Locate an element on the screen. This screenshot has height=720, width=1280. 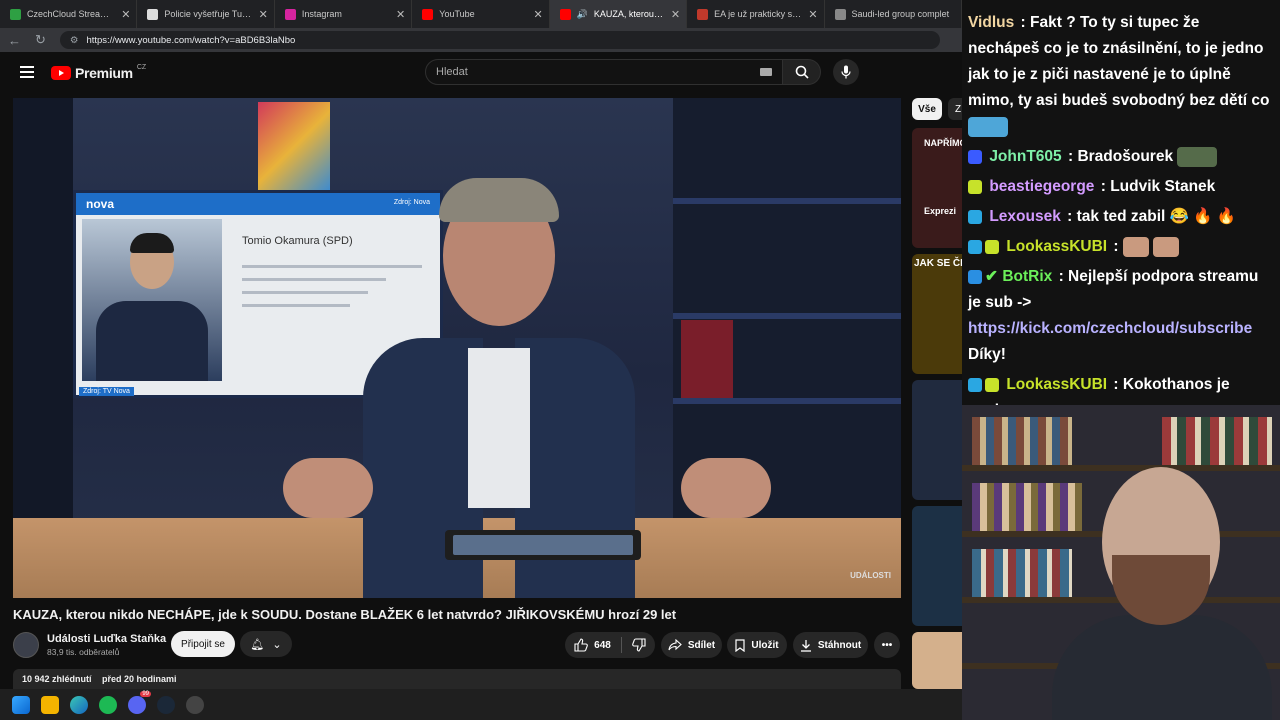
chat-message: Lexousek : tak ted zabil 😂 🔥 🔥 is located at coordinates (1121, 217).